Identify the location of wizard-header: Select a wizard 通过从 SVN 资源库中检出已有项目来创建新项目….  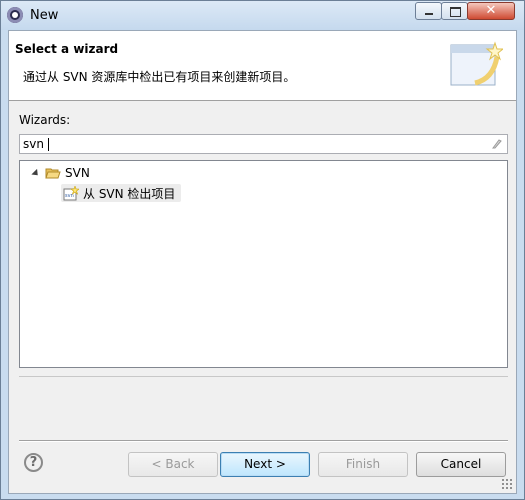
(262, 66).